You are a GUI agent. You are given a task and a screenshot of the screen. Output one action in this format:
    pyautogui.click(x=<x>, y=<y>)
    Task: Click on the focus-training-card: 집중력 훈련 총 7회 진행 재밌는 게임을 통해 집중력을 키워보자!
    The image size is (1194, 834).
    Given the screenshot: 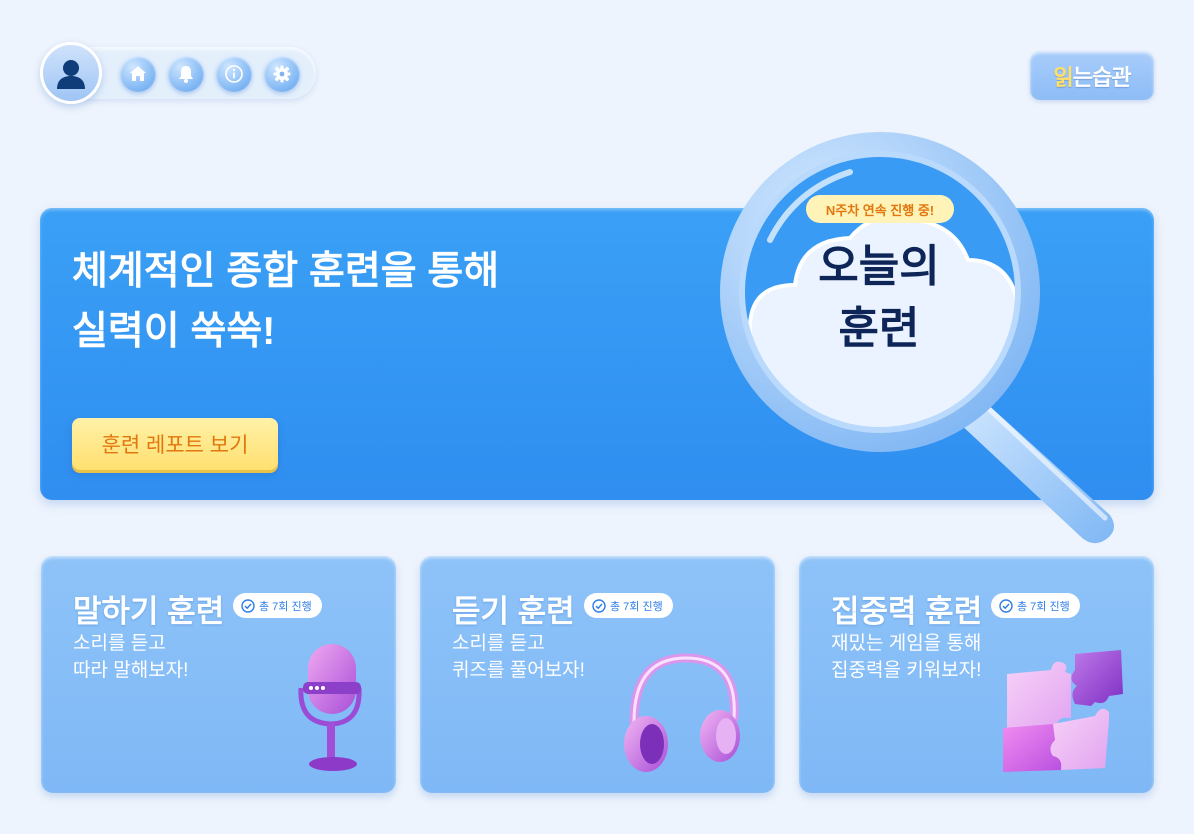 What is the action you would take?
    pyautogui.click(x=976, y=674)
    